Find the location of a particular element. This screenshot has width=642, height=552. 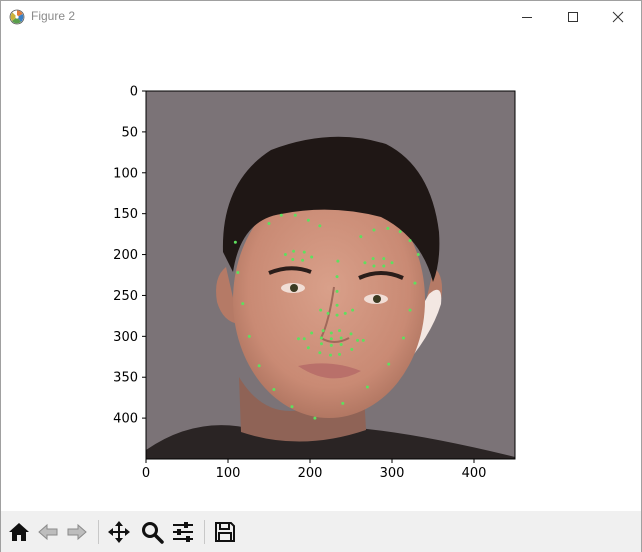

close-icon is located at coordinates (618, 16).